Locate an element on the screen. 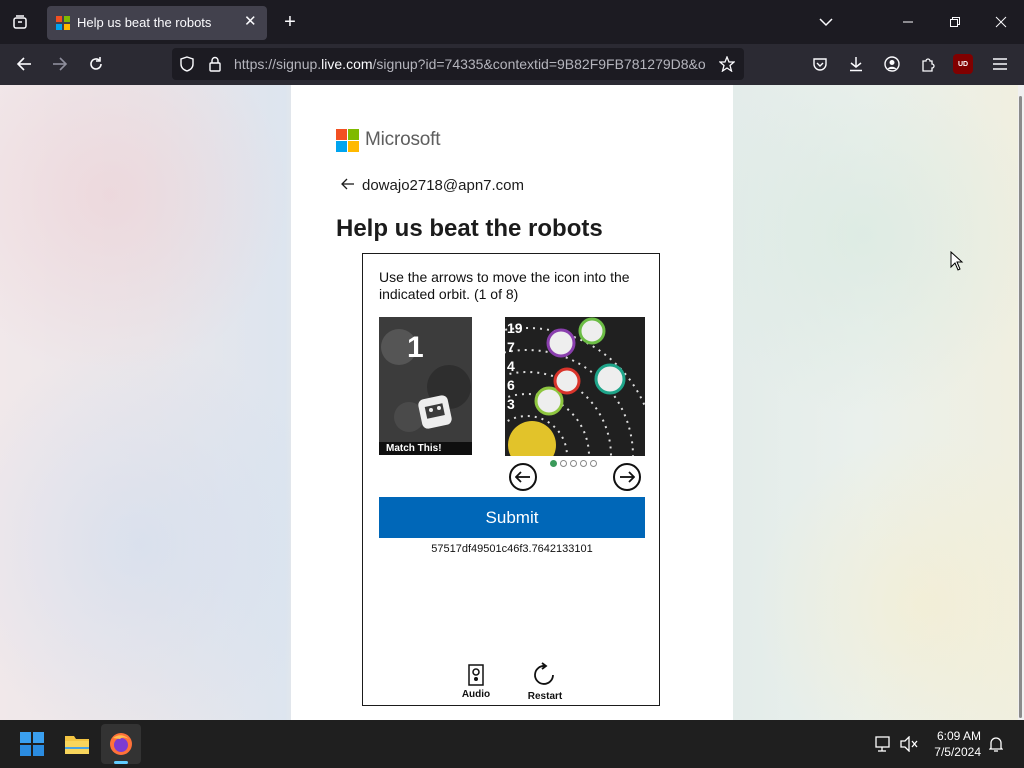 This screenshot has width=1024, height=768. taskbar: 6:09 AM 7/5/2024 is located at coordinates (512, 744).